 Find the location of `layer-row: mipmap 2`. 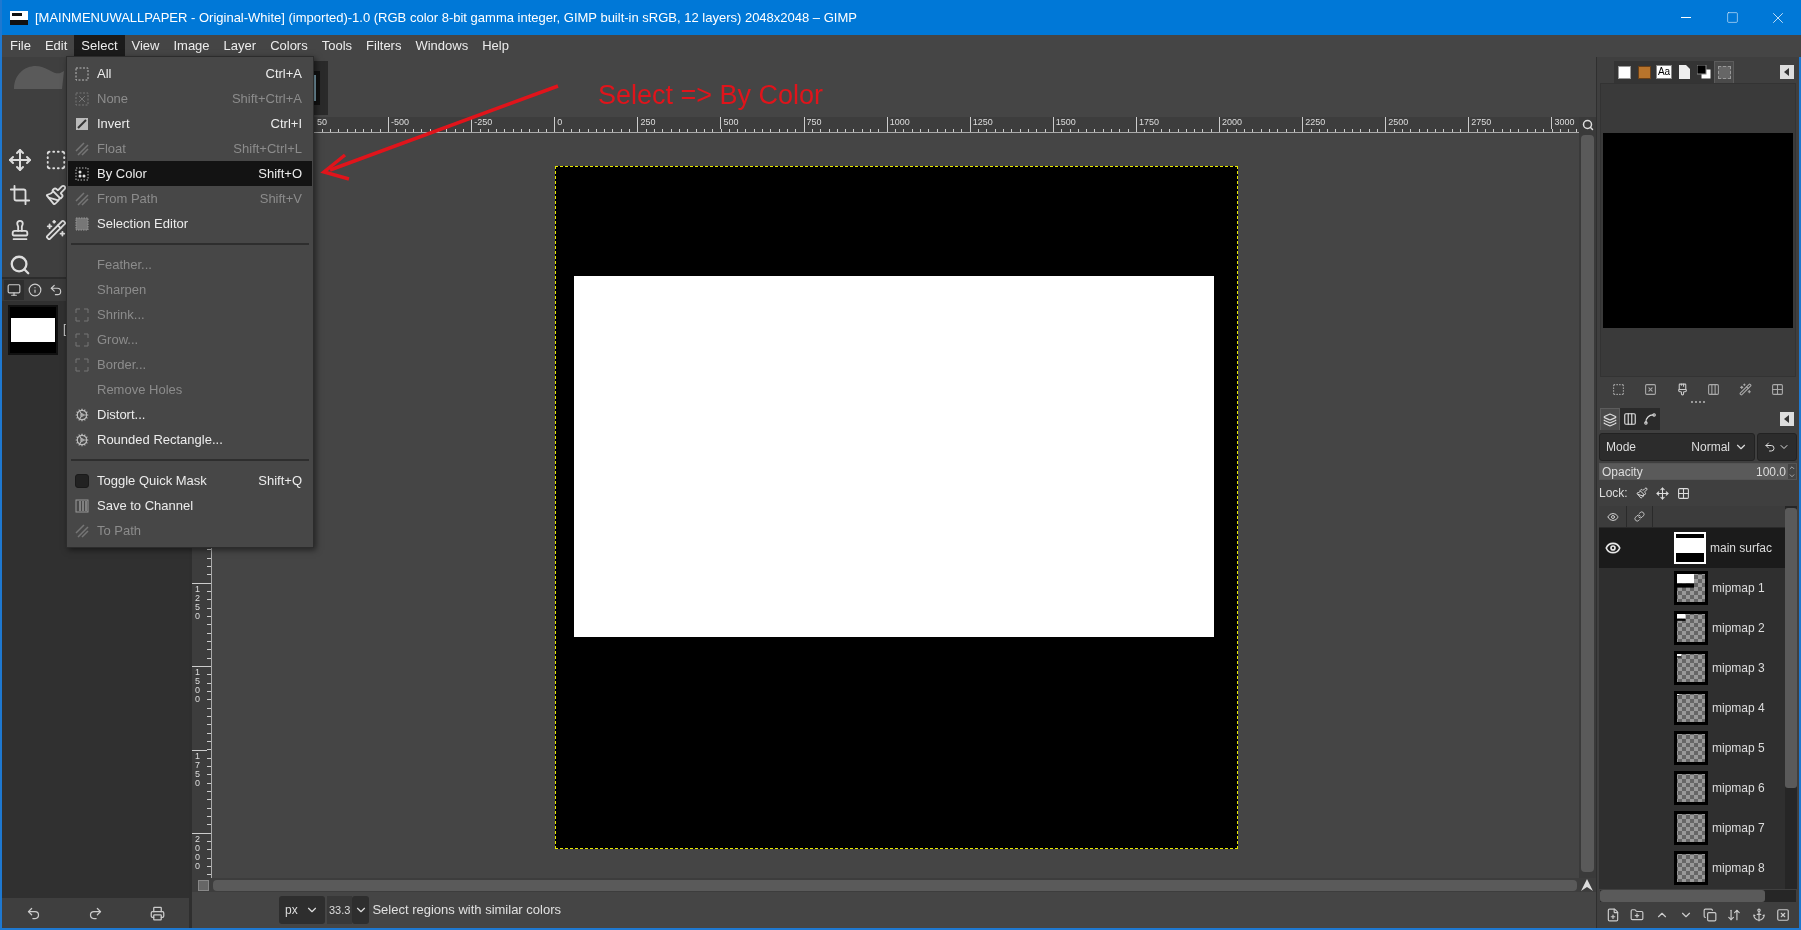

layer-row: mipmap 2 is located at coordinates (1692, 628).